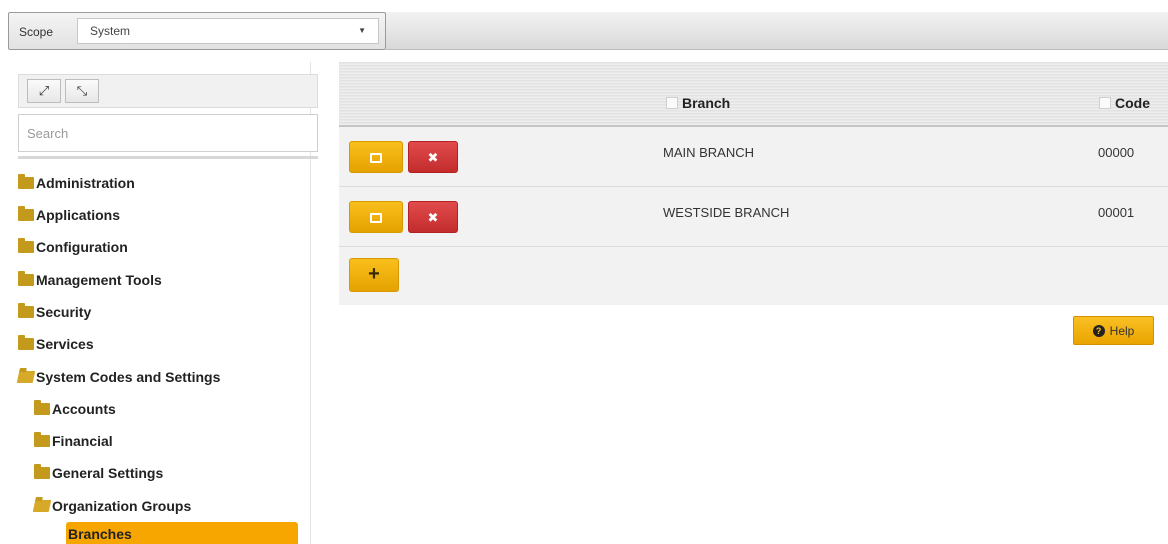  Describe the element at coordinates (110, 31) in the screenshot. I see `scope-select-value: System` at that location.